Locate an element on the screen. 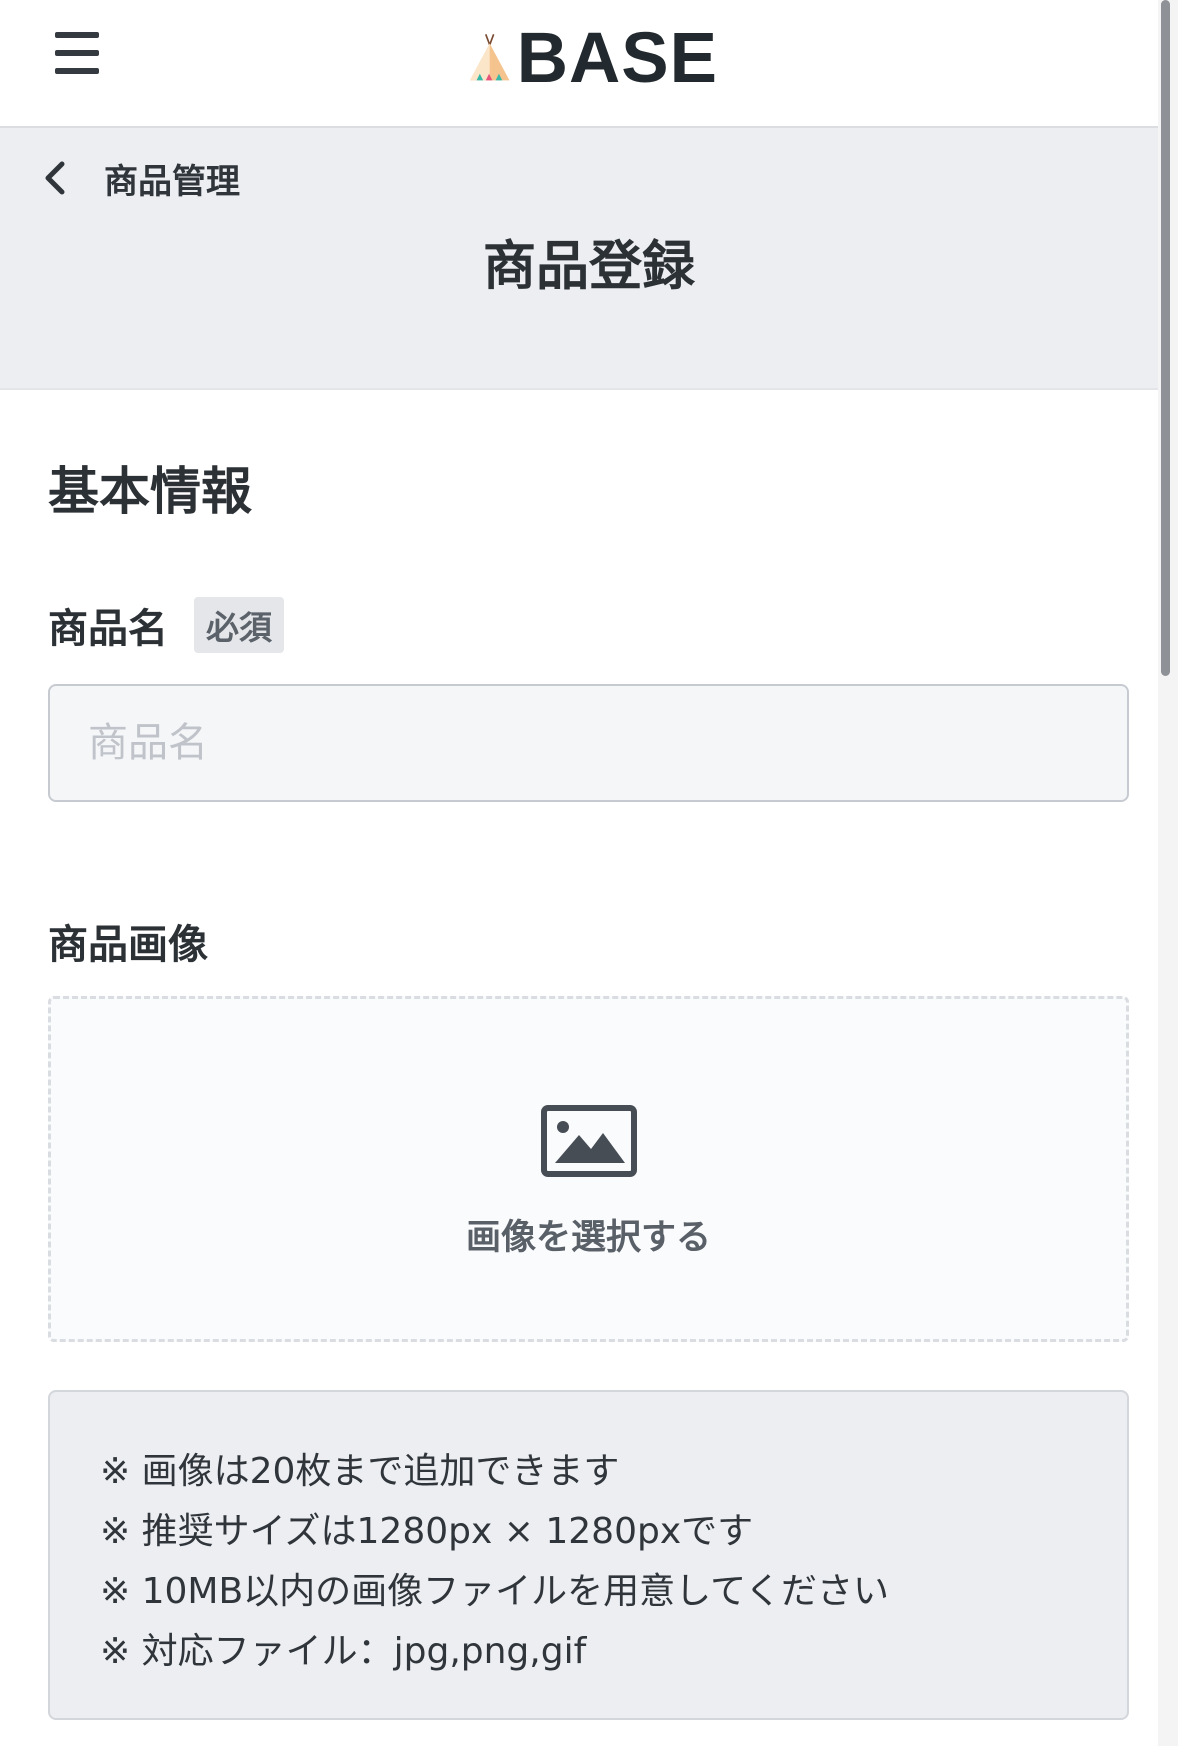 The height and width of the screenshot is (1746, 1178). image-icon is located at coordinates (589, 1141).